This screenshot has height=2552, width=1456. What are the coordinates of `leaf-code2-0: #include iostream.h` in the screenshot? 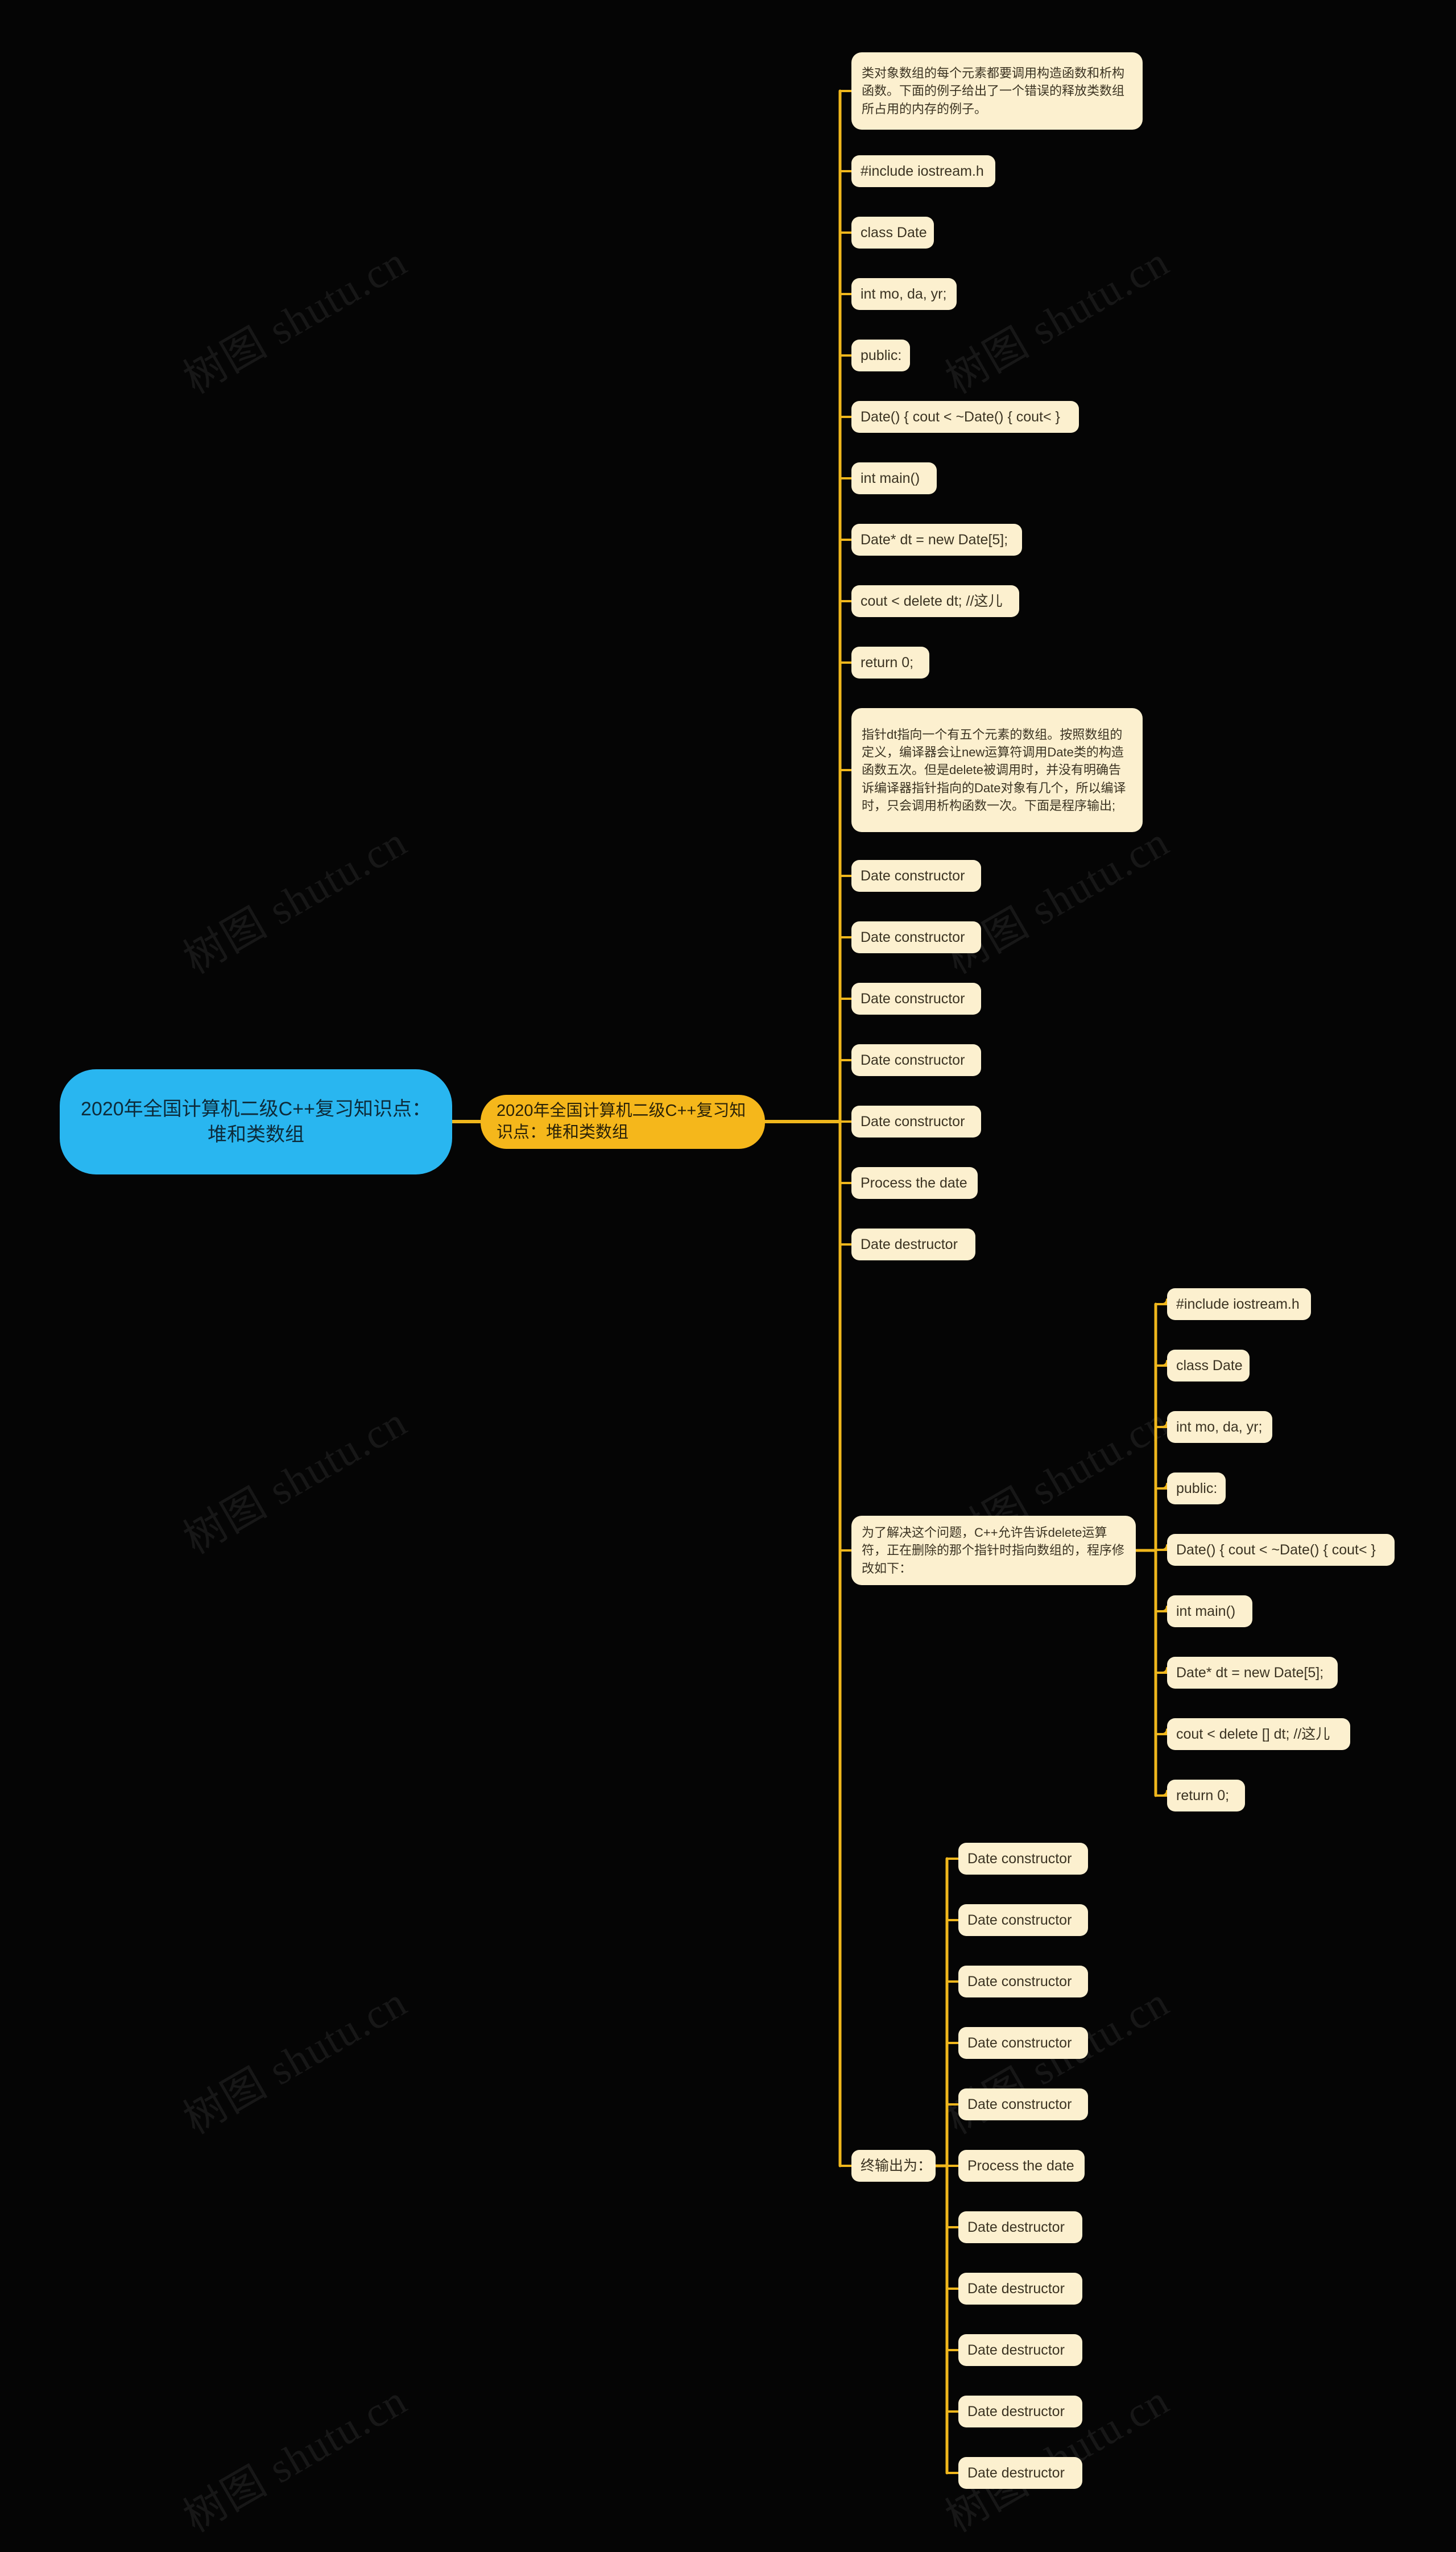 It's located at (1239, 1304).